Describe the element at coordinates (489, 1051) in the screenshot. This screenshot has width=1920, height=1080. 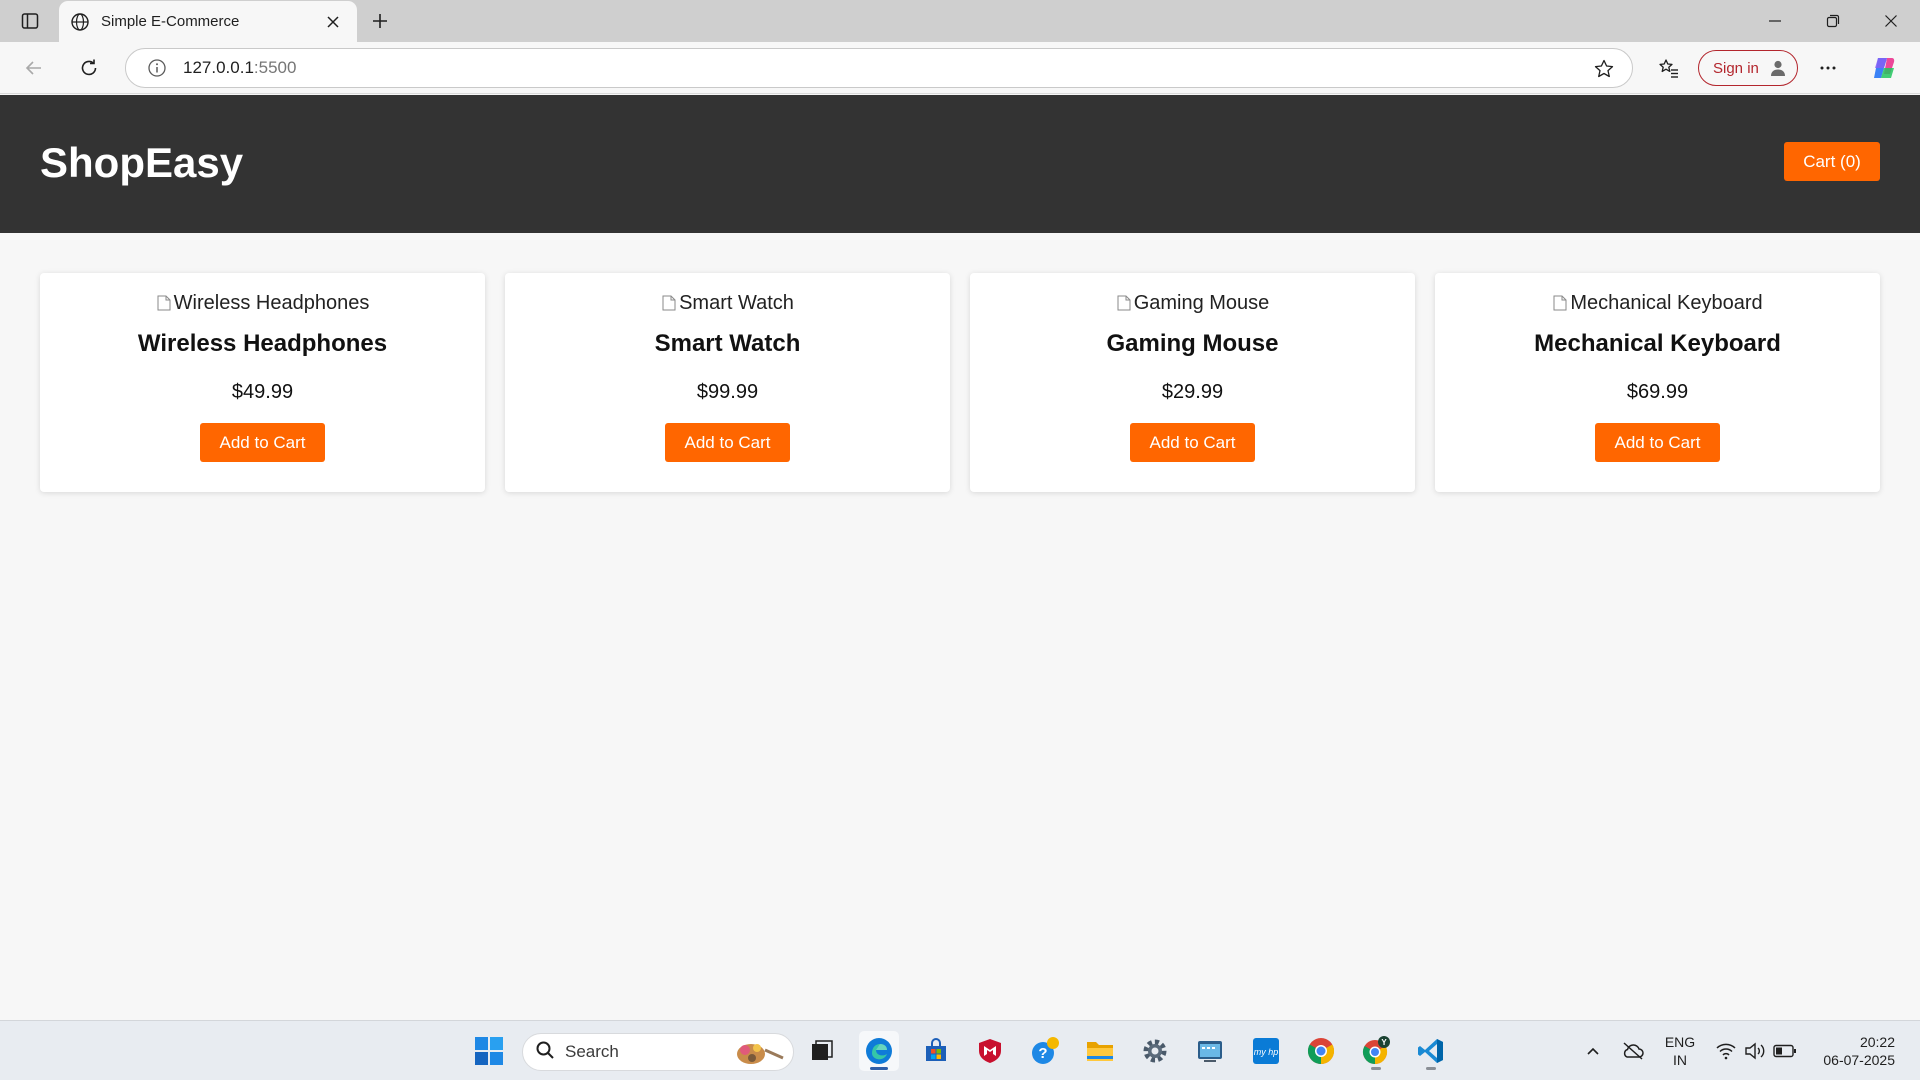
I see `windows-start-icon` at that location.